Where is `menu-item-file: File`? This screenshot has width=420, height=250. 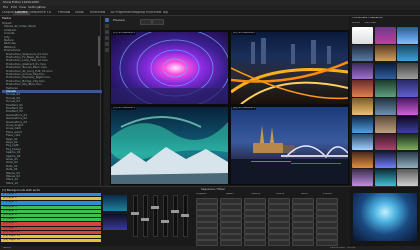 menu-item-file: File is located at coordinates (5, 7).